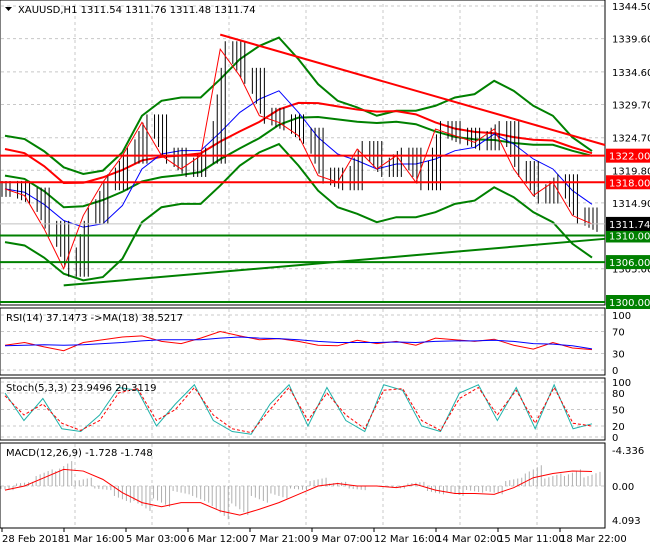 The width and height of the screenshot is (650, 550). Describe the element at coordinates (81, 388) in the screenshot. I see `stoch-label: Stoch(5,3,3) 23.9496 20.3119` at that location.